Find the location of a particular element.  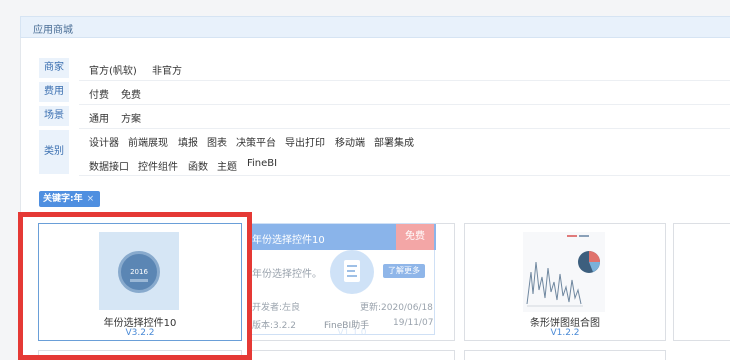

filter-option-general: 通用 is located at coordinates (99, 117).